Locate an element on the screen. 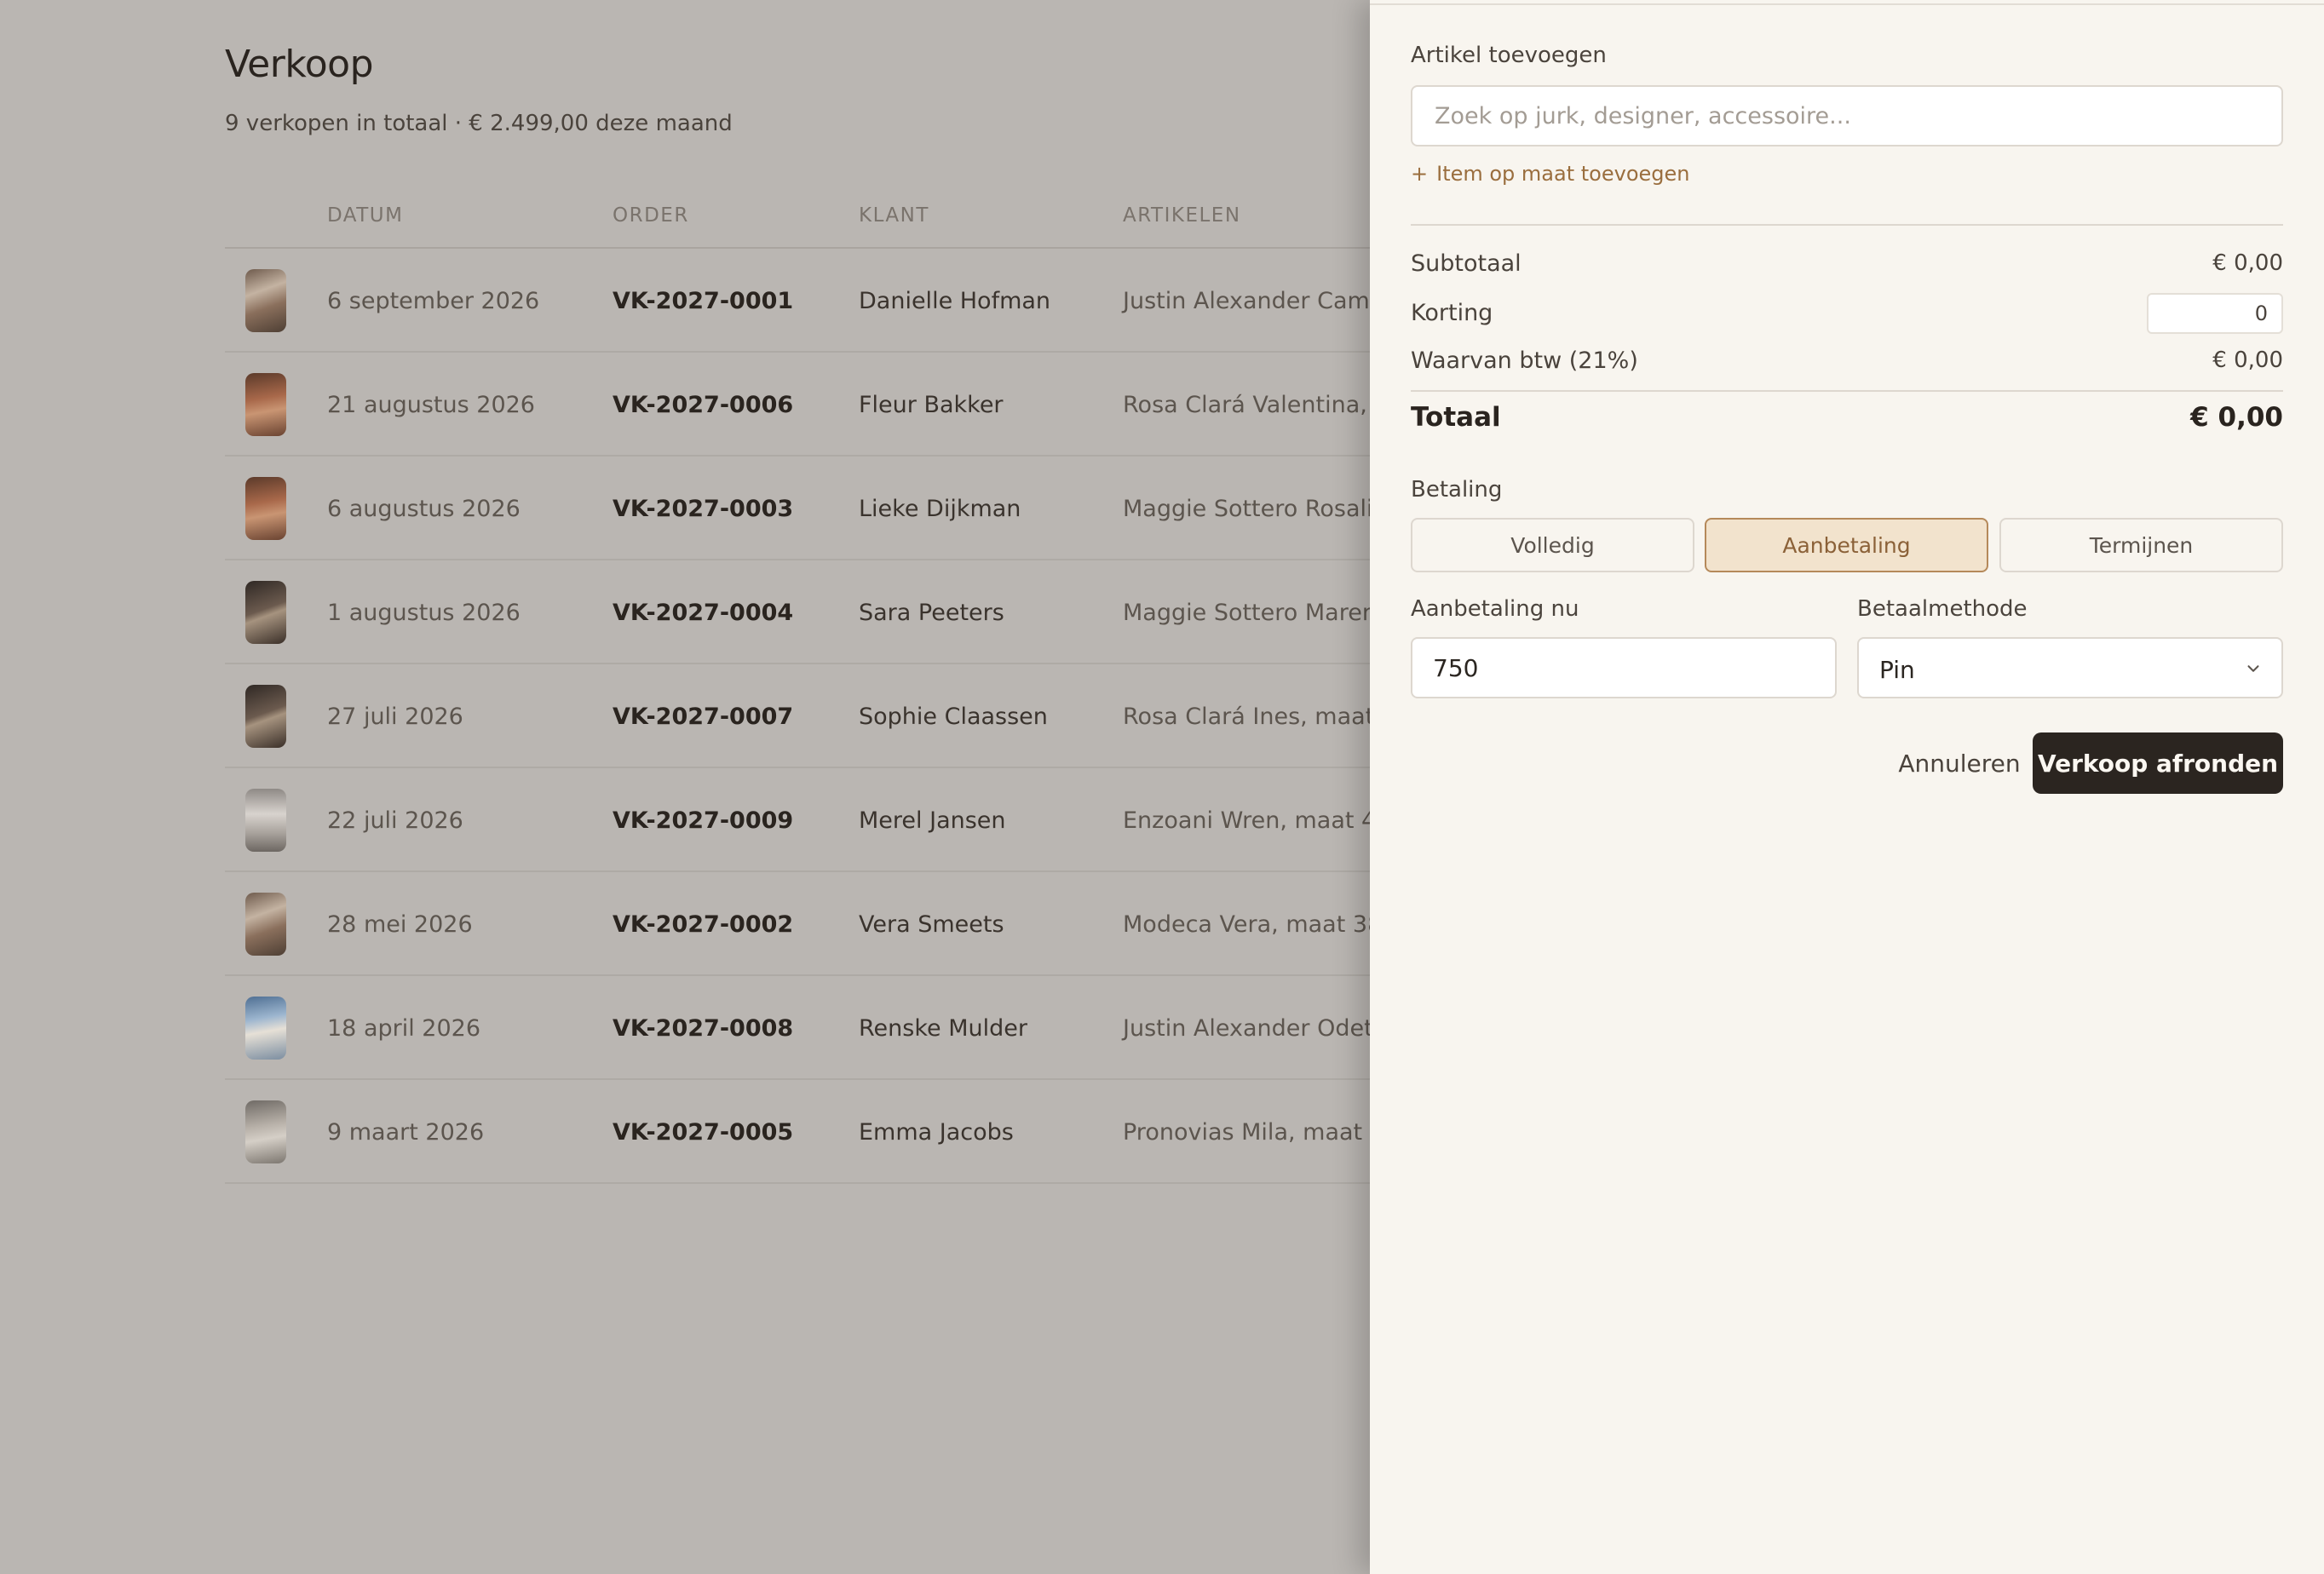 This screenshot has width=2324, height=1574. payment-option-deposit: Aanbetaling is located at coordinates (1846, 545).